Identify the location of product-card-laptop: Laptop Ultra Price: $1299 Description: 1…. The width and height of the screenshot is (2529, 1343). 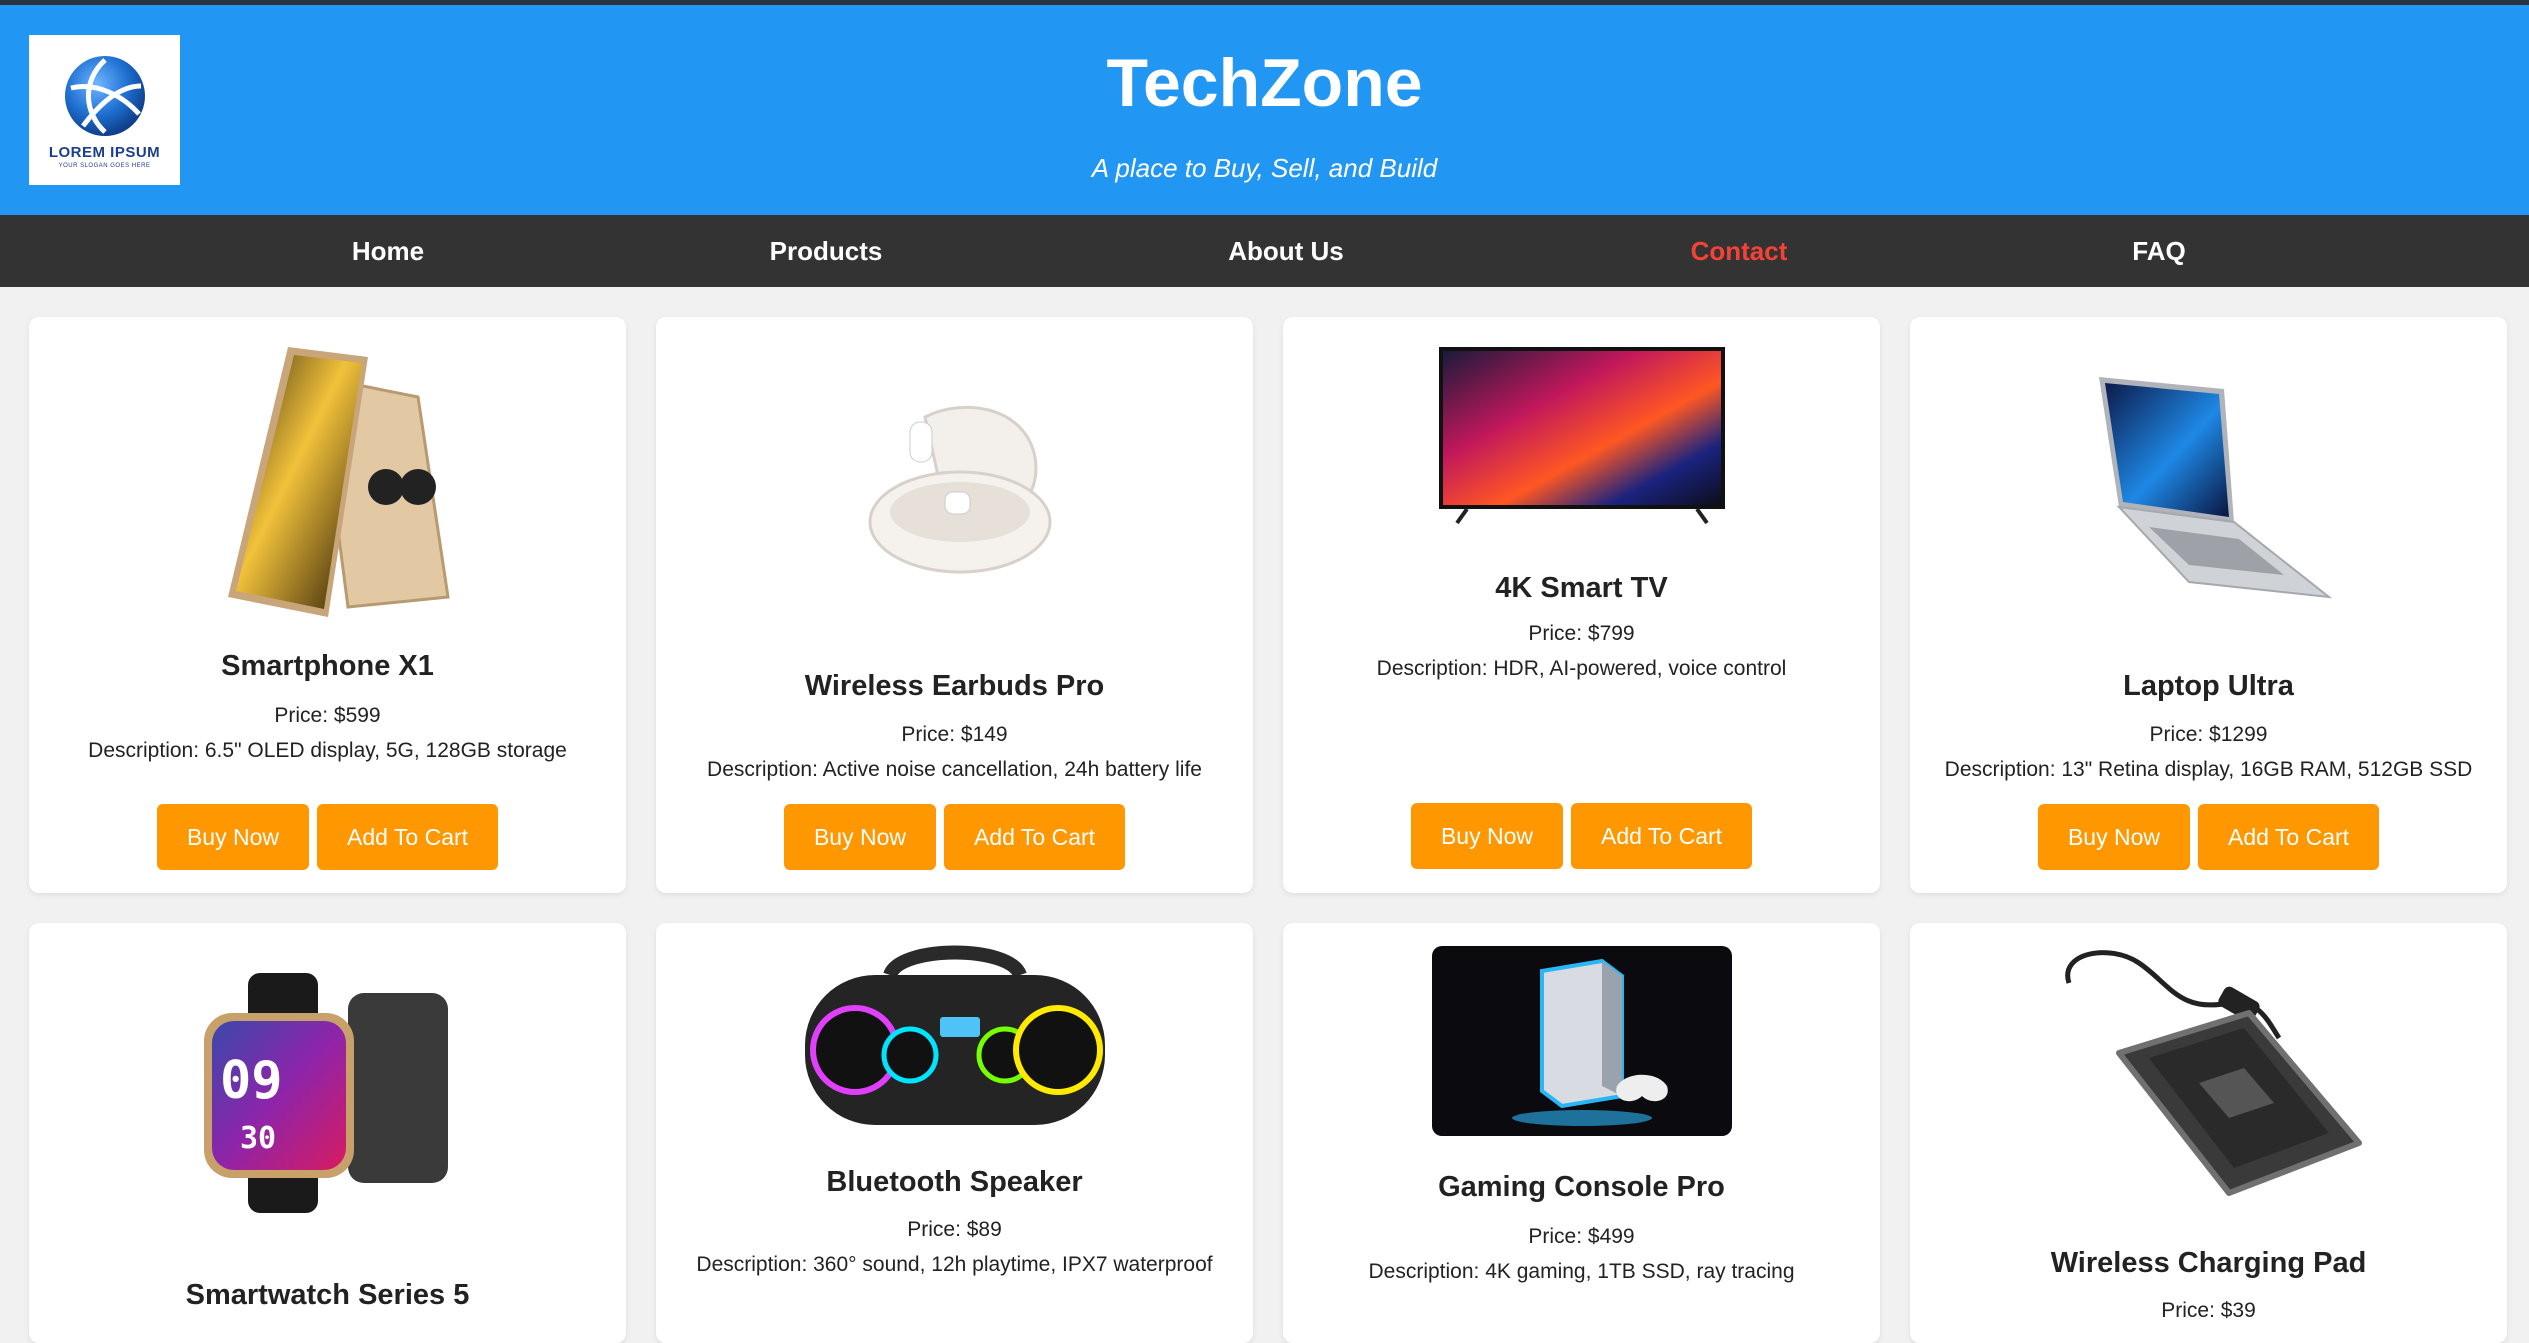
(2208, 605).